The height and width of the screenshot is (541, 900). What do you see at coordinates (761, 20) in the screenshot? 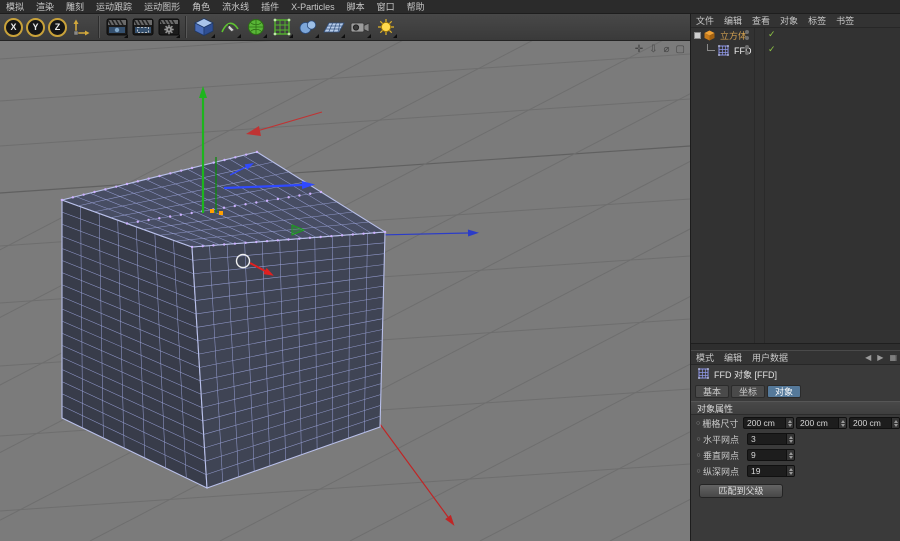
I see `panel-menu-item: 查看` at bounding box center [761, 20].